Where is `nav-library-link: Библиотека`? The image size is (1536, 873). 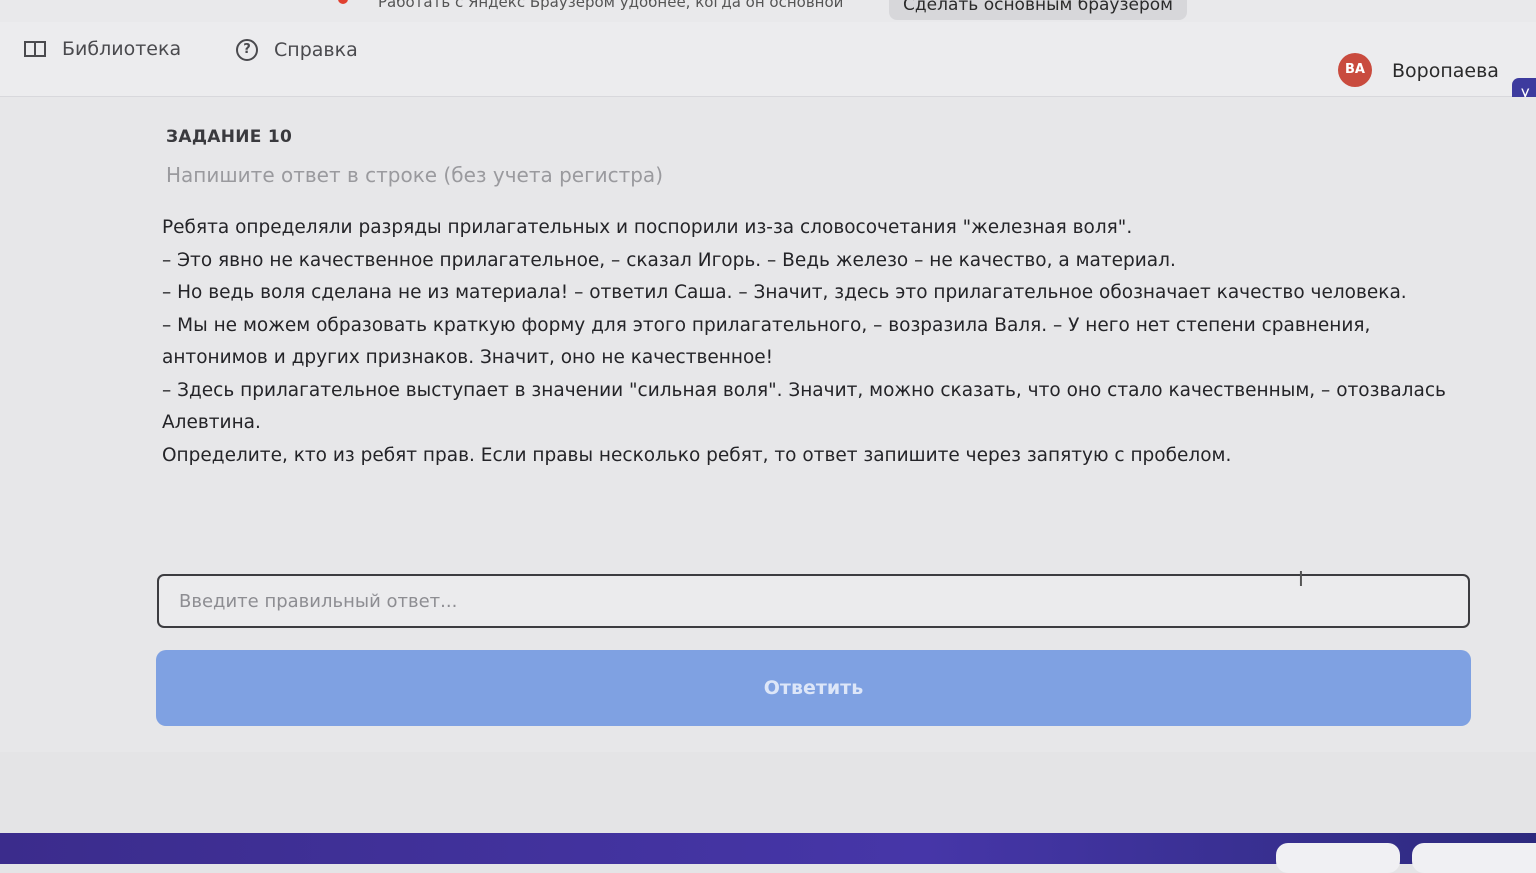
nav-library-link: Библиотека is located at coordinates (102, 49).